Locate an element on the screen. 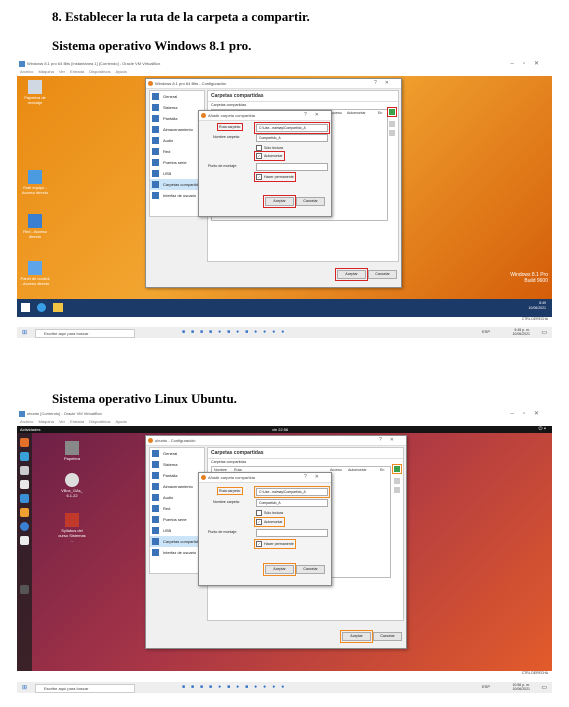 Image resolution: width=569 pixels, height=707 pixels. ub-storage-icon is located at coordinates (155, 486).